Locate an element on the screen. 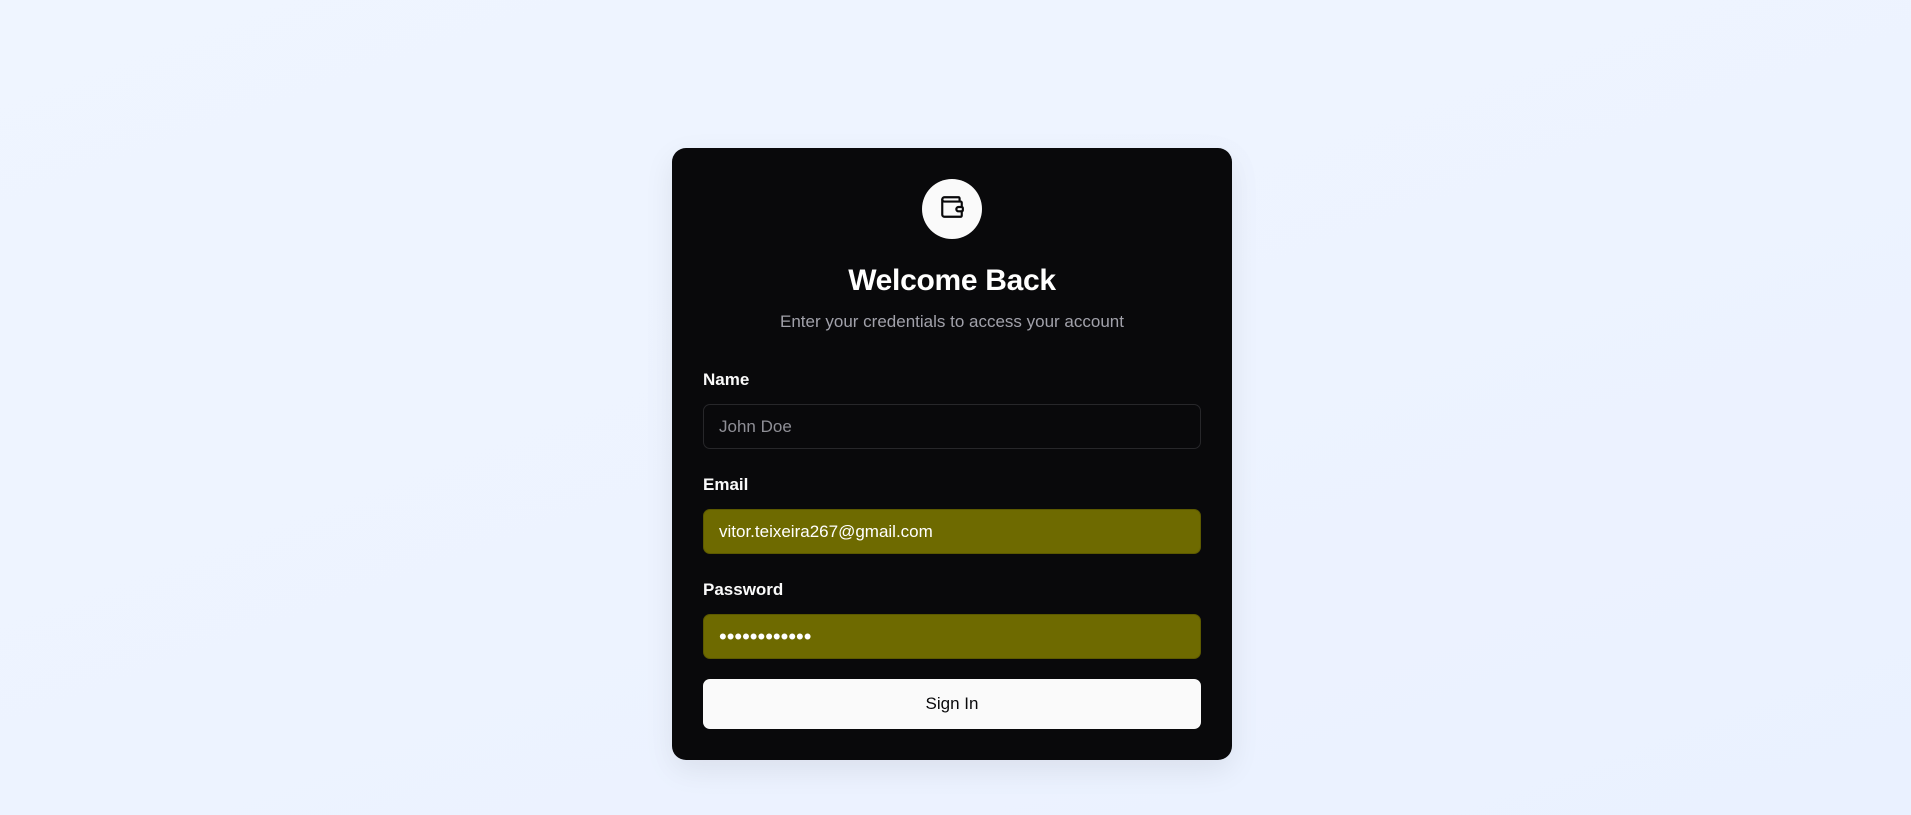 The width and height of the screenshot is (1911, 815). email-field is located at coordinates (952, 531).